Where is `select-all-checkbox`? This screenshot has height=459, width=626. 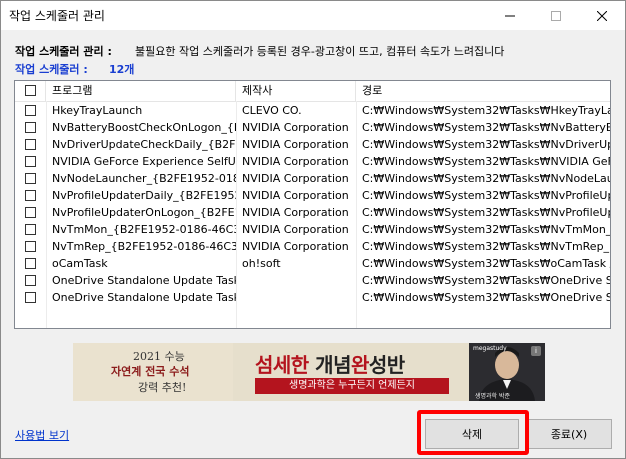
select-all-checkbox is located at coordinates (30, 90).